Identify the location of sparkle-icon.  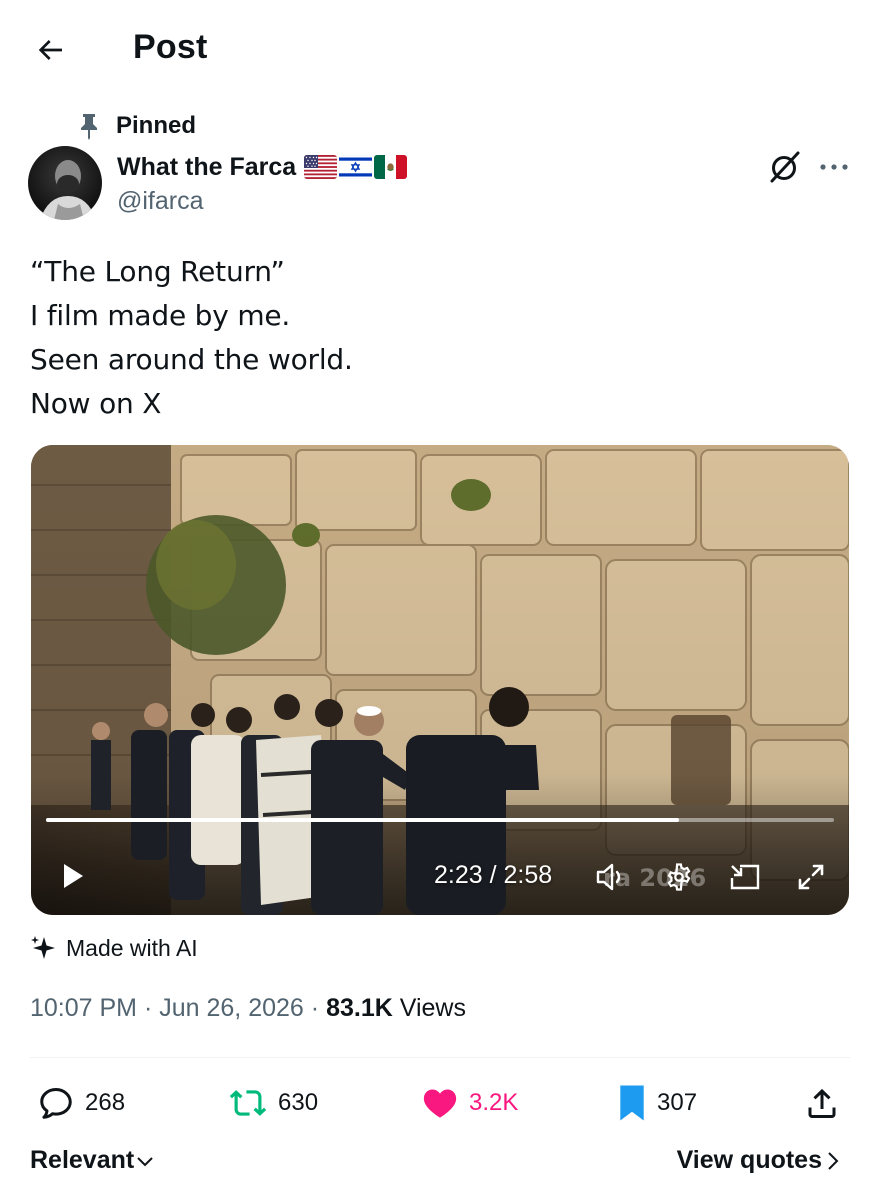
(43, 947).